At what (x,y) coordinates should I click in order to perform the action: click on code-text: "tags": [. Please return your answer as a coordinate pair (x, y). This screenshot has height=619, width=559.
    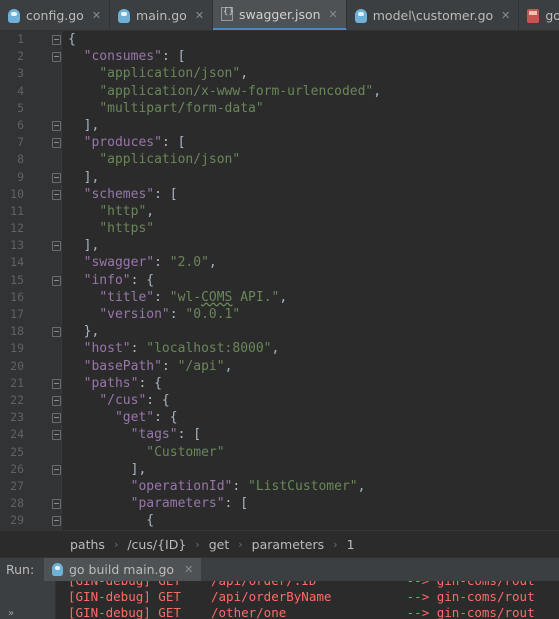
    Looking at the image, I should click on (134, 434).